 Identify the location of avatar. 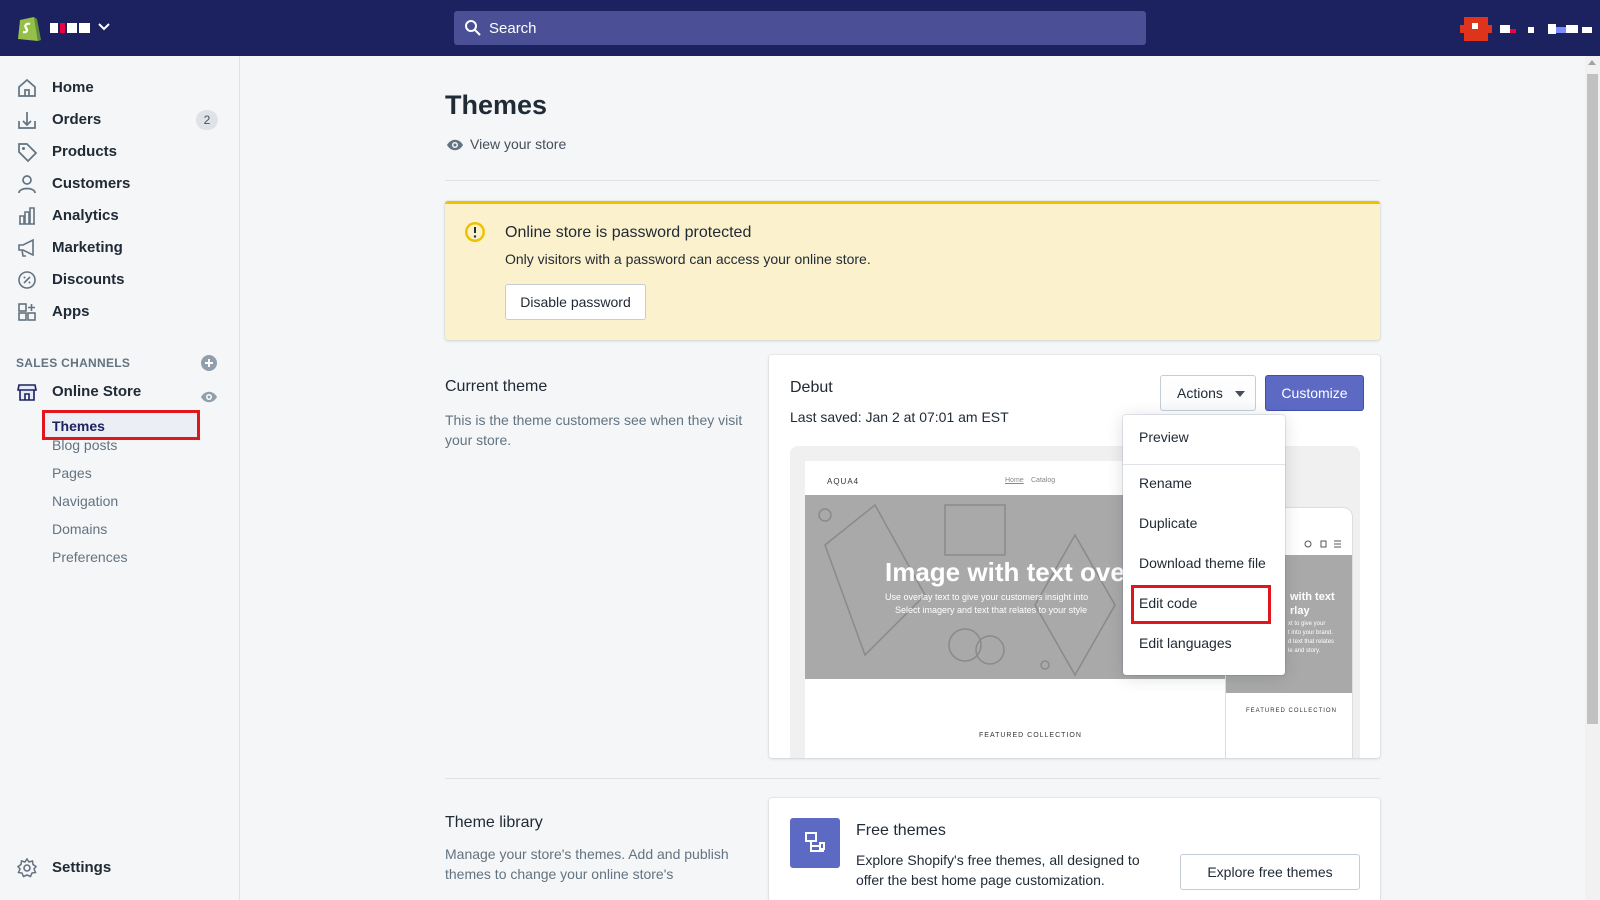
(1476, 29).